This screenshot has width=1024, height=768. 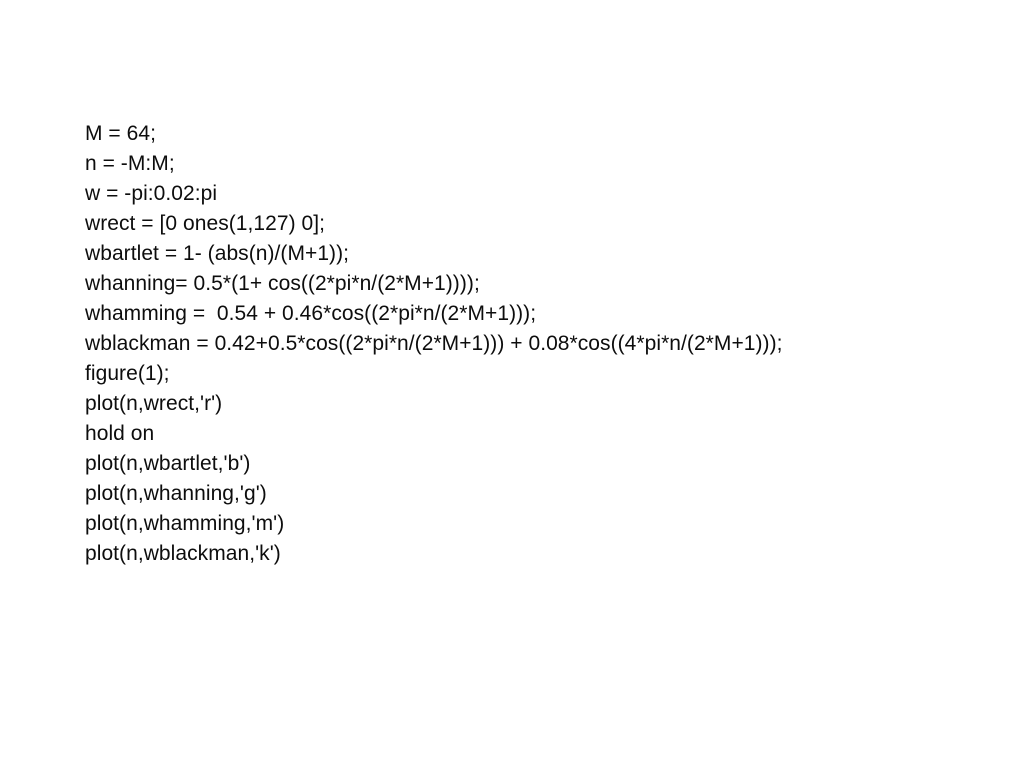 I want to click on code-line: plot(n,whamming,'m'), so click(x=185, y=523).